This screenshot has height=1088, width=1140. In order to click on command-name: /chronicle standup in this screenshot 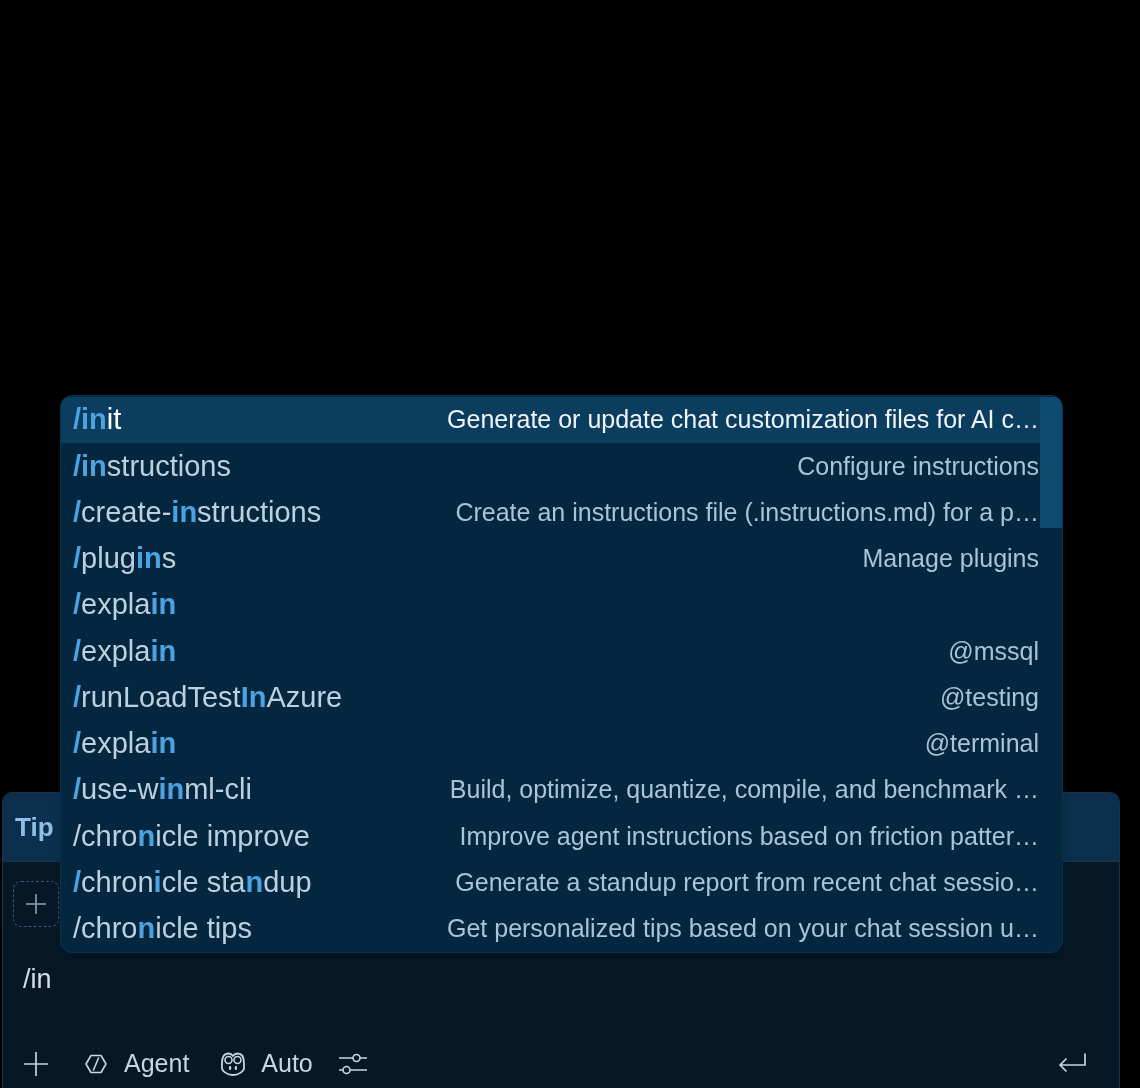, I will do `click(192, 882)`.